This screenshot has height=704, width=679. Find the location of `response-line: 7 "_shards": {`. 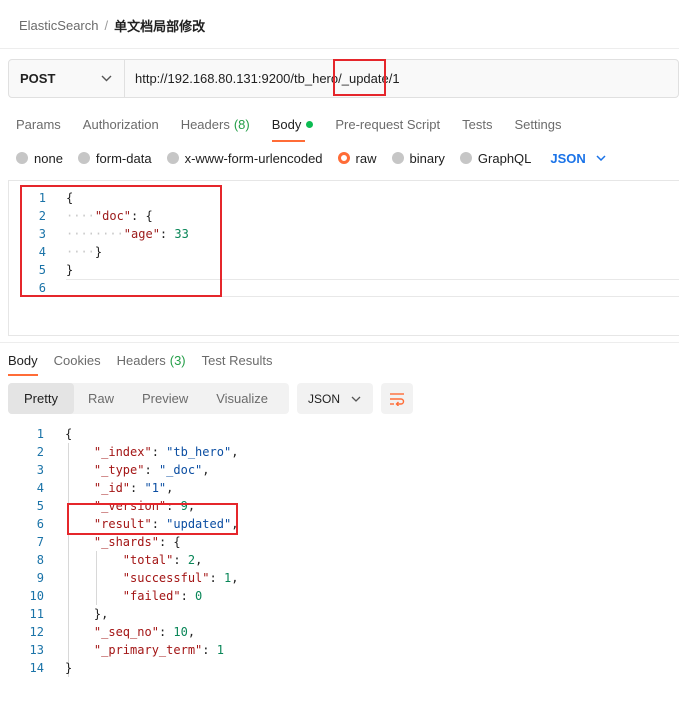

response-line: 7 "_shards": { is located at coordinates (343, 542).